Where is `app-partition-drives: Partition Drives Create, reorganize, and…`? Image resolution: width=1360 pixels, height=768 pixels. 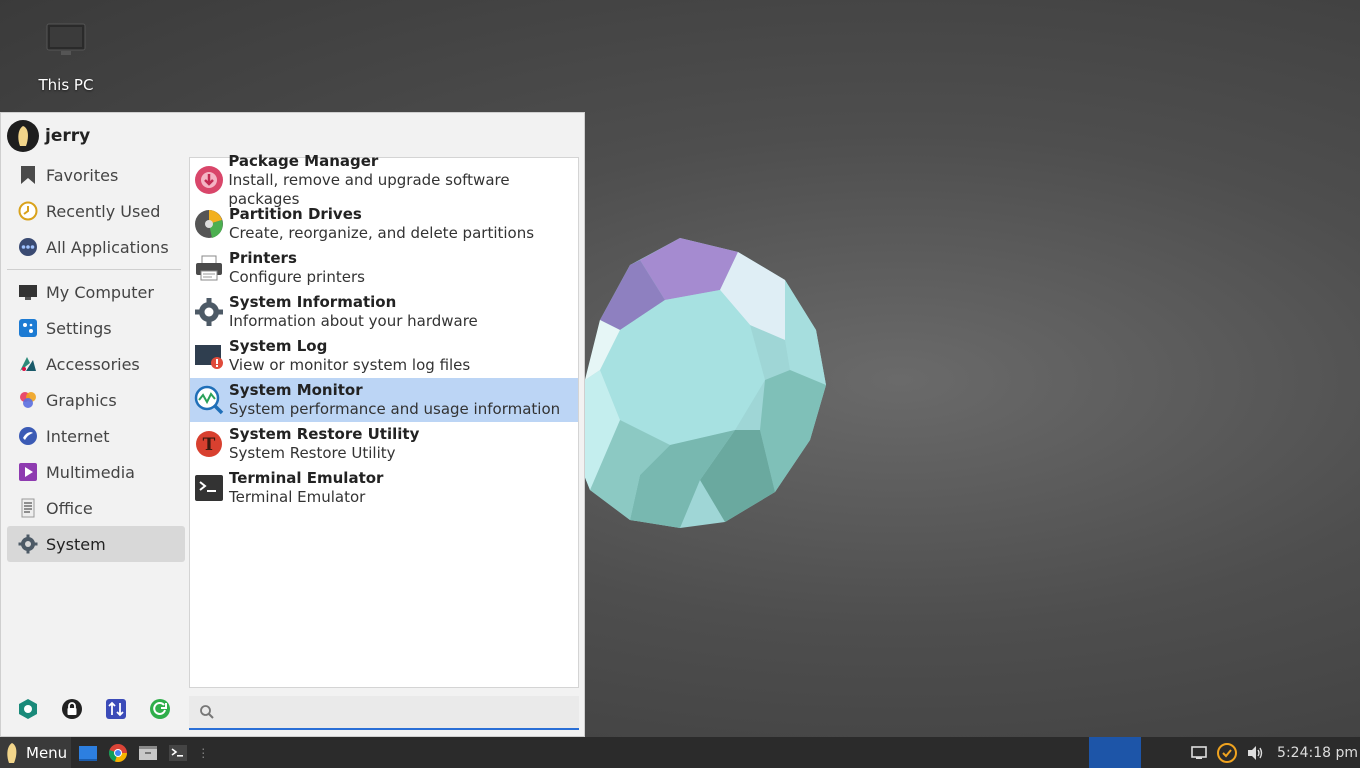 app-partition-drives: Partition Drives Create, reorganize, and… is located at coordinates (384, 224).